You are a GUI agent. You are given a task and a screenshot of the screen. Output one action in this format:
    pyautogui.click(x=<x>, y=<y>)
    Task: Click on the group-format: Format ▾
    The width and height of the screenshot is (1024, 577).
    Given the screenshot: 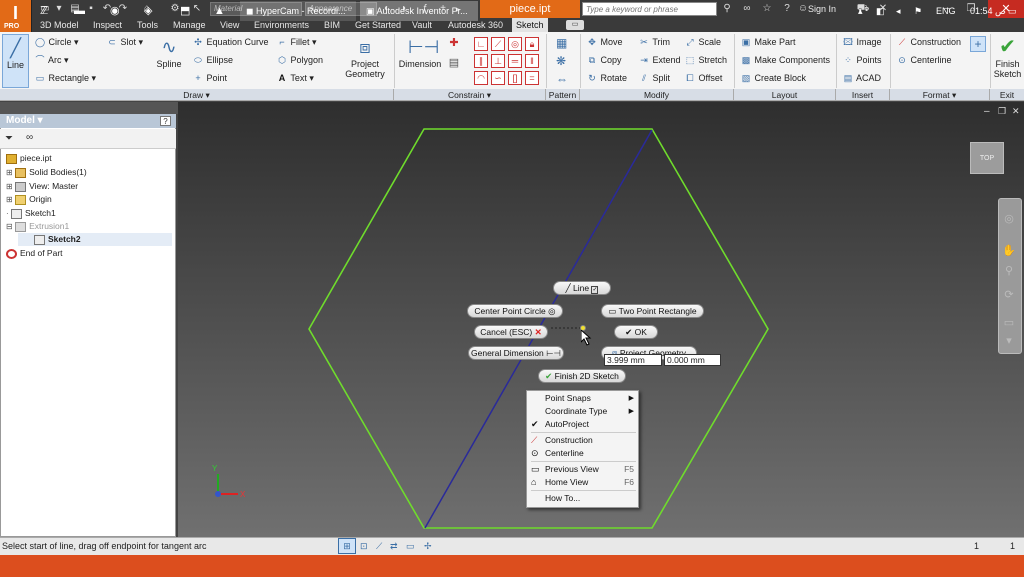 What is the action you would take?
    pyautogui.click(x=940, y=95)
    